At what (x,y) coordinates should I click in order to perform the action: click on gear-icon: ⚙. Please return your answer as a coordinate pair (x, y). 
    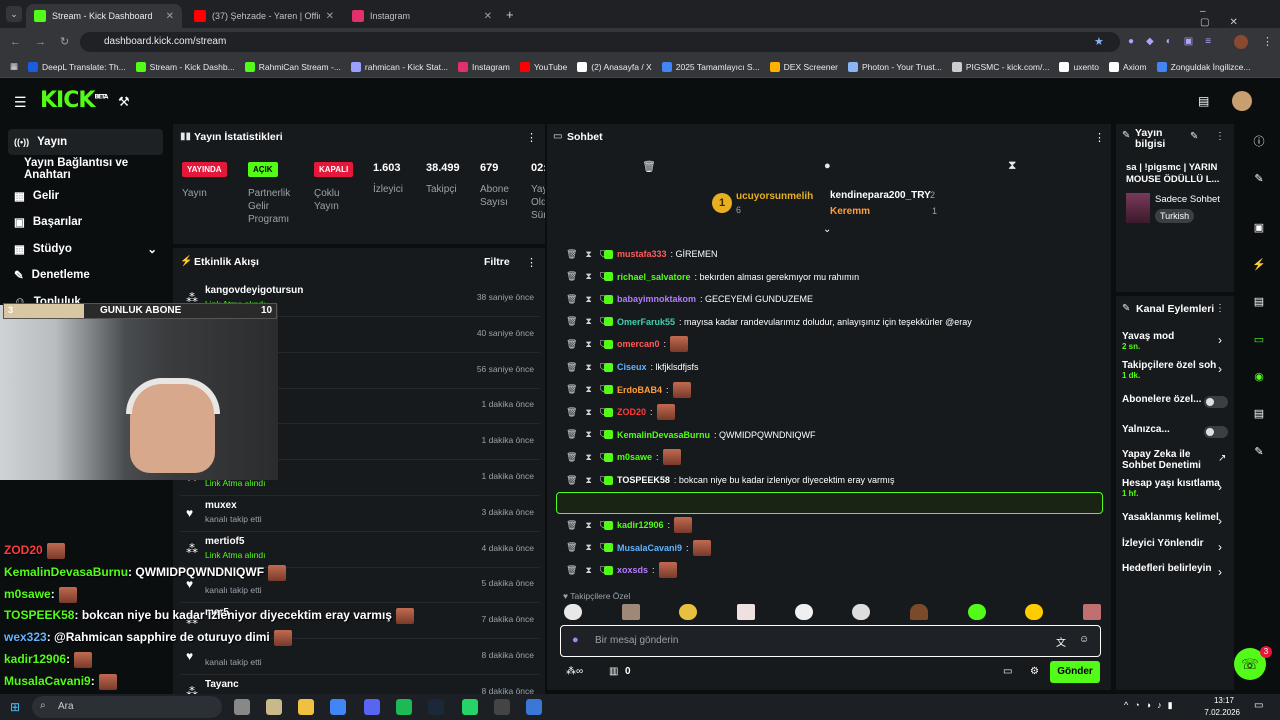
    Looking at the image, I should click on (1034, 671).